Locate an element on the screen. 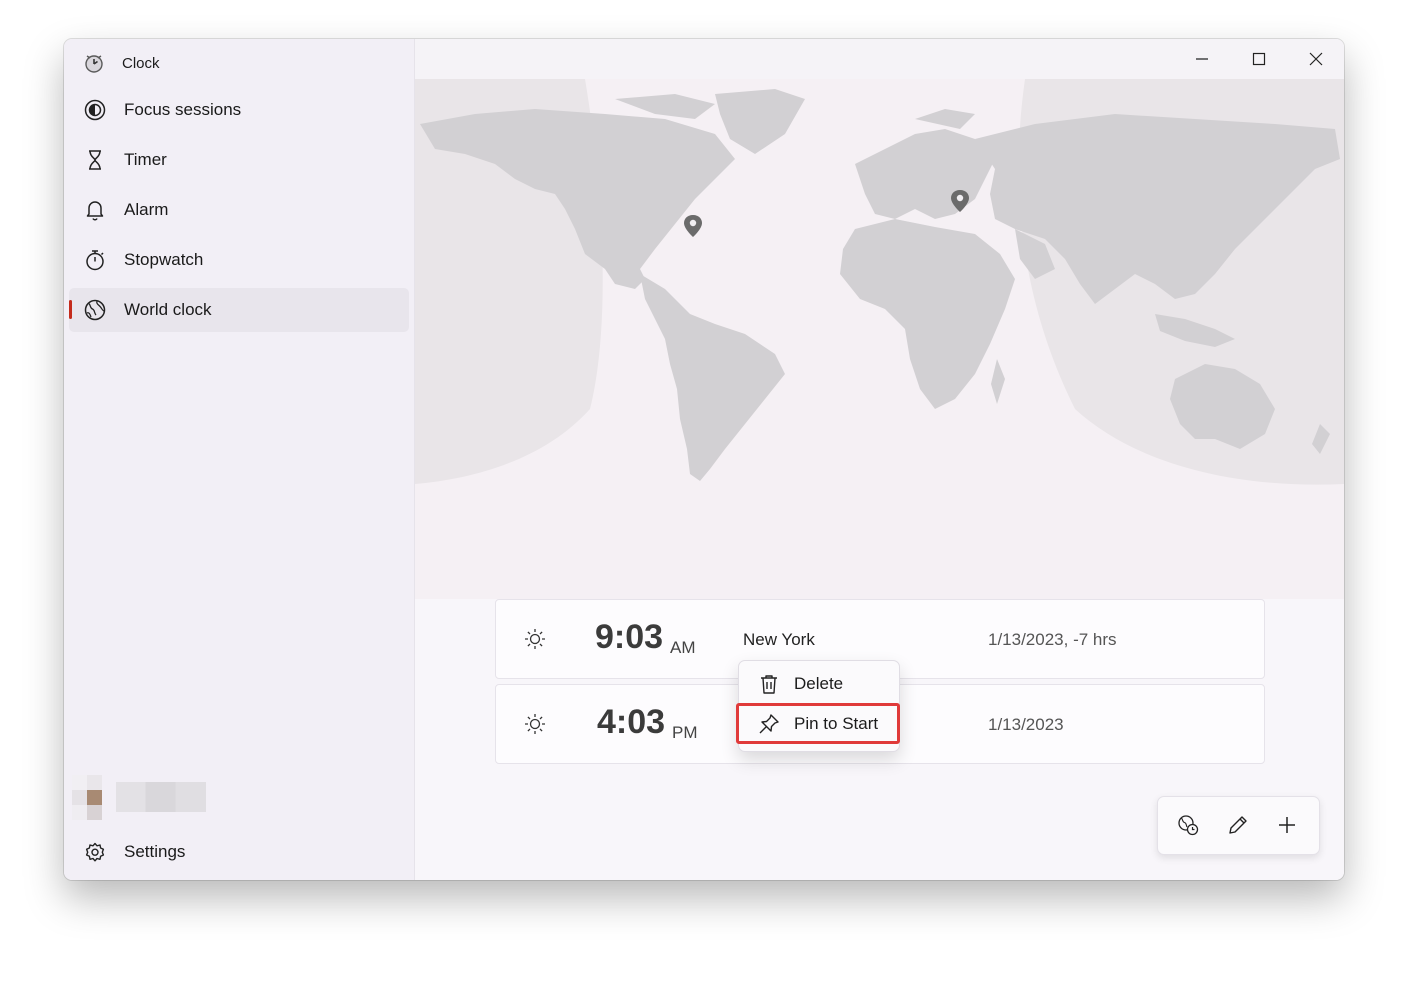 Image resolution: width=1408 pixels, height=981 pixels. selection-indicator is located at coordinates (70, 309).